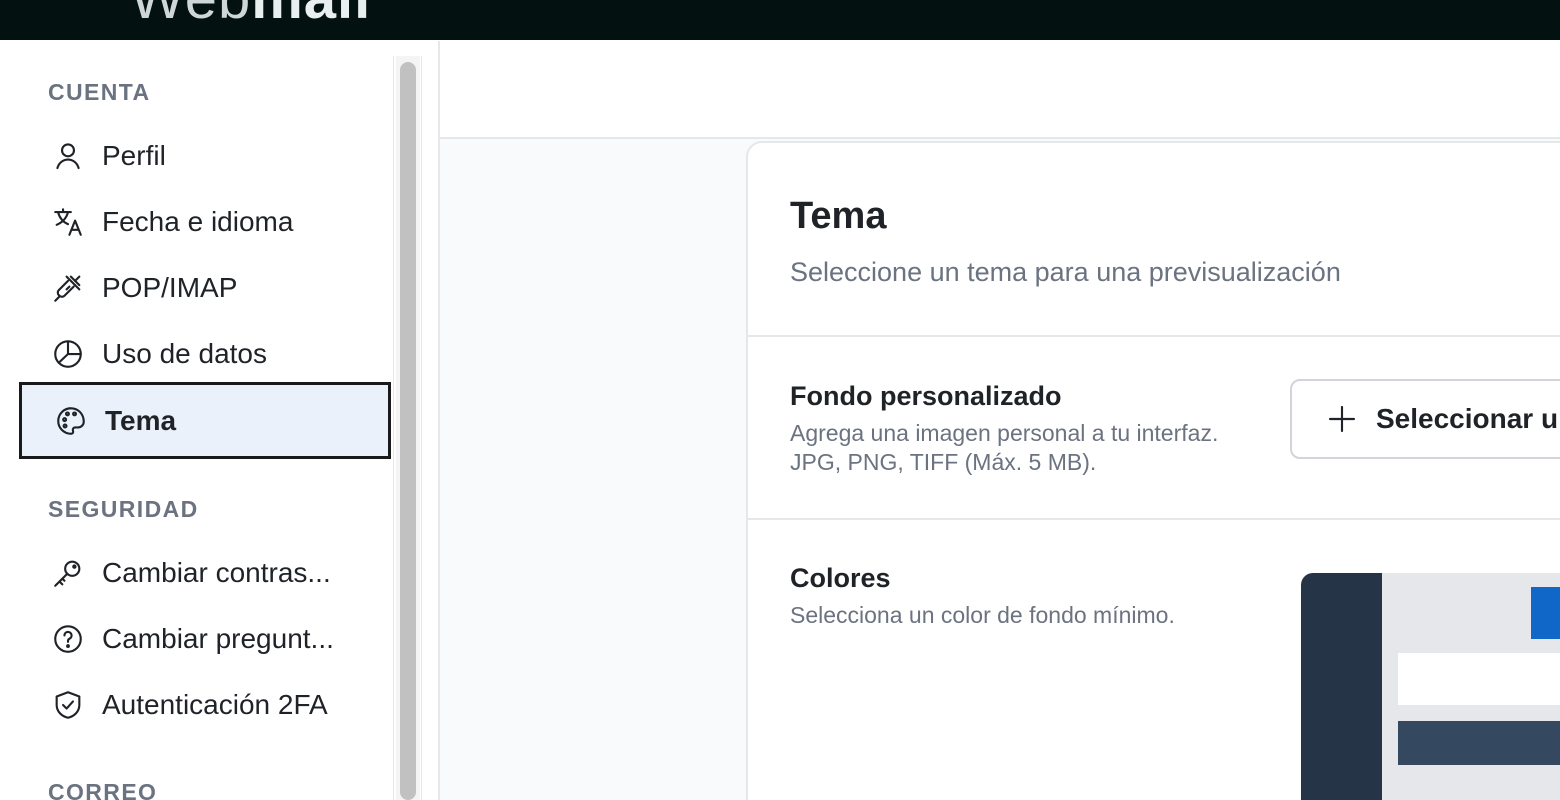 This screenshot has width=1560, height=800. I want to click on section-title-seguridad: SEGURIDAD, so click(123, 509).